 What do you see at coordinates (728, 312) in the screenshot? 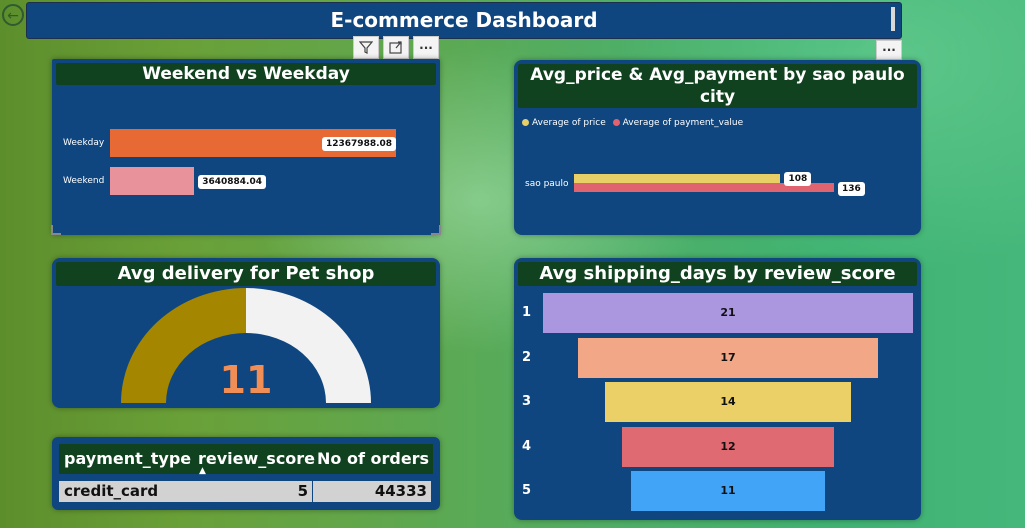
I see `funnel-value-label: 21` at bounding box center [728, 312].